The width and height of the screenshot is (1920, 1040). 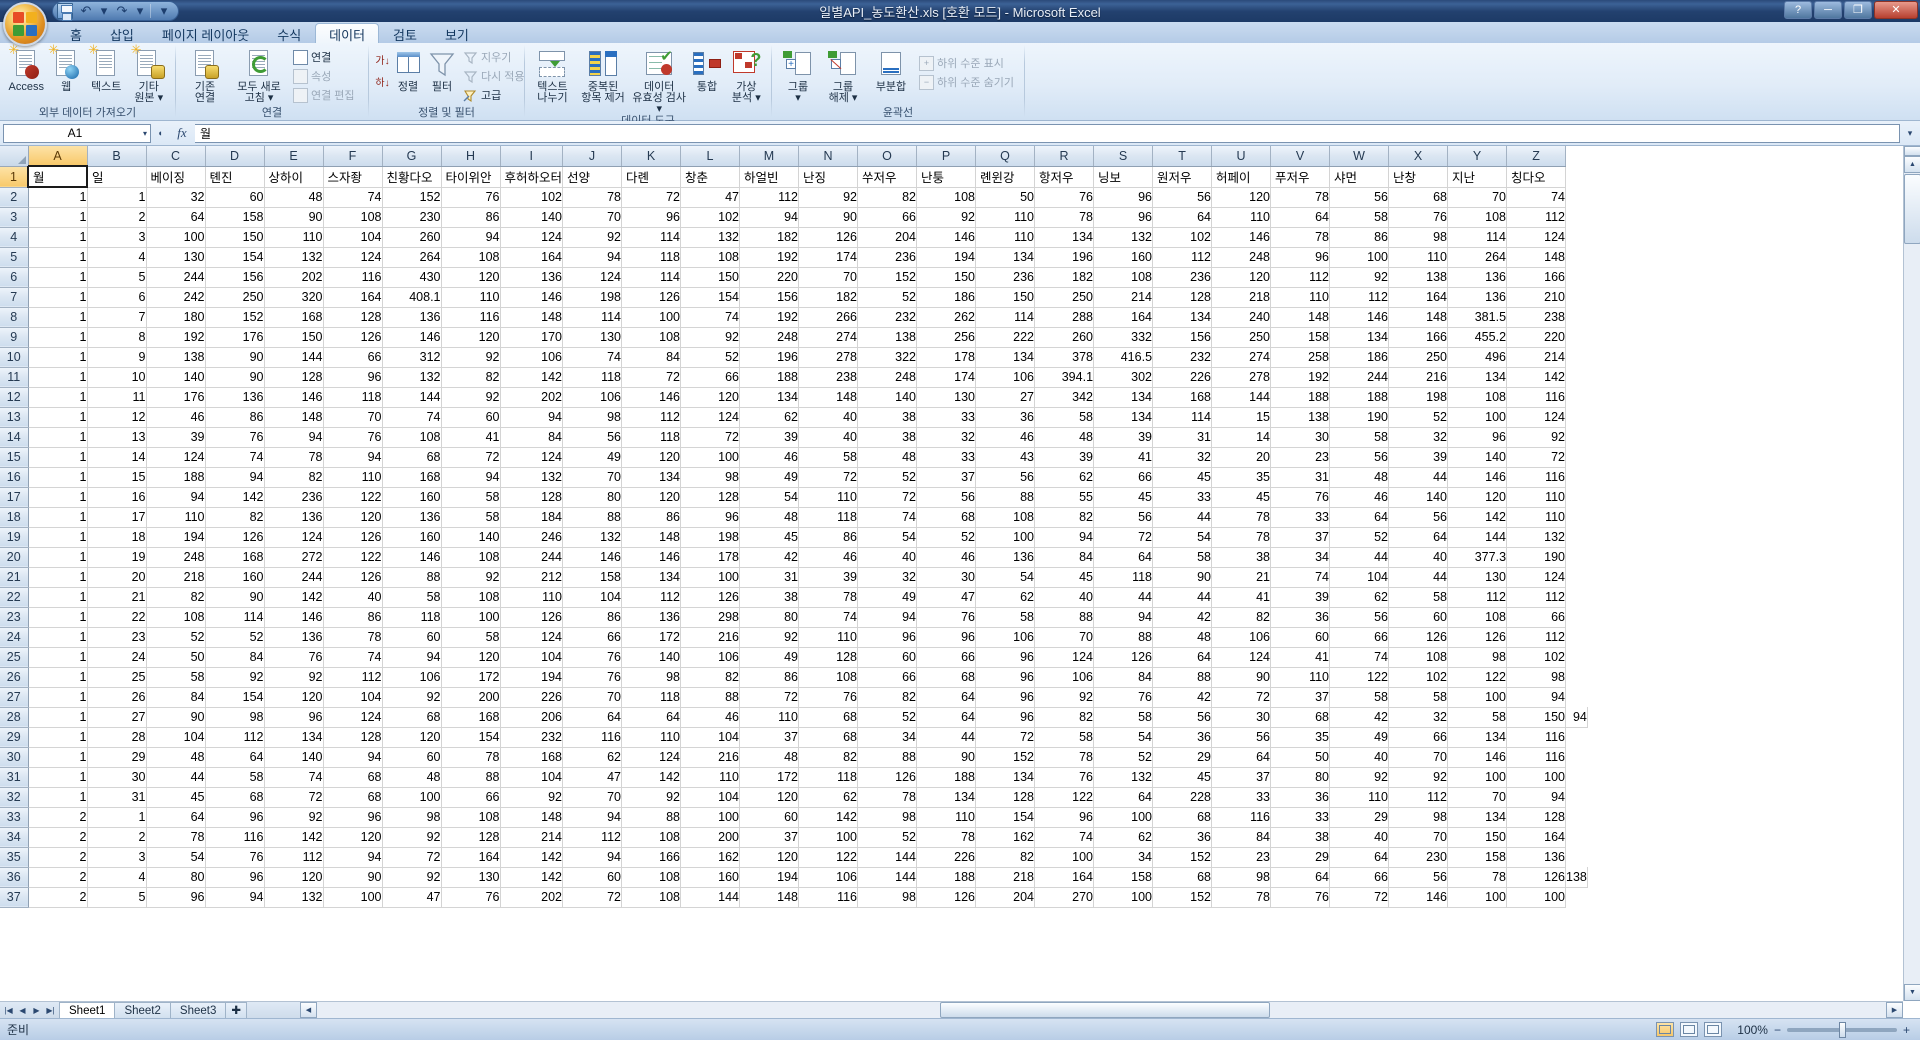 What do you see at coordinates (651, 637) in the screenshot?
I see `cell: 172` at bounding box center [651, 637].